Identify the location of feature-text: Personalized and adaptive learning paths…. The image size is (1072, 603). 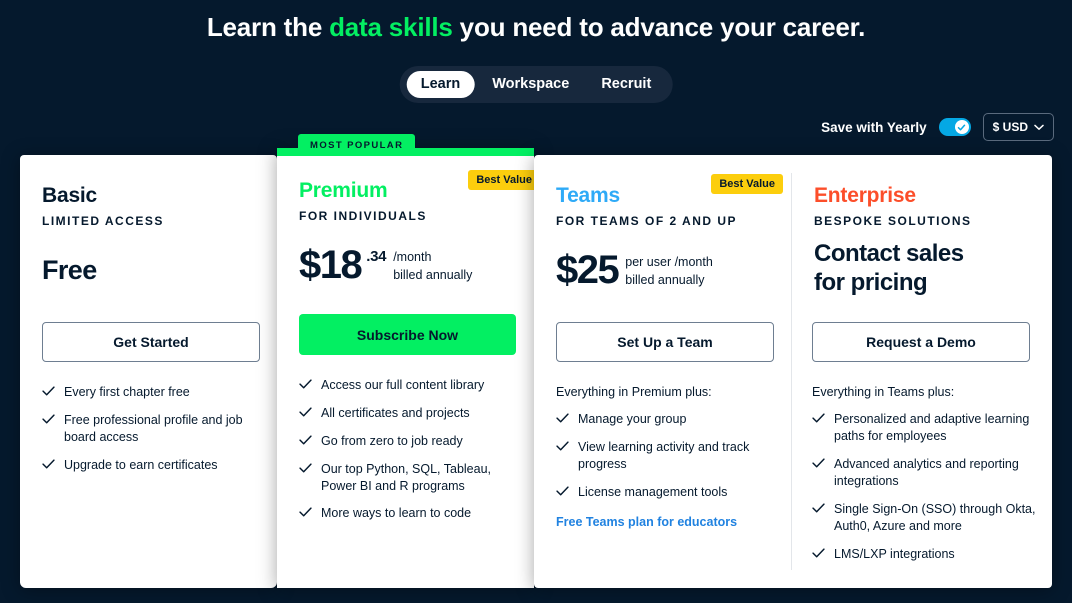
(932, 428).